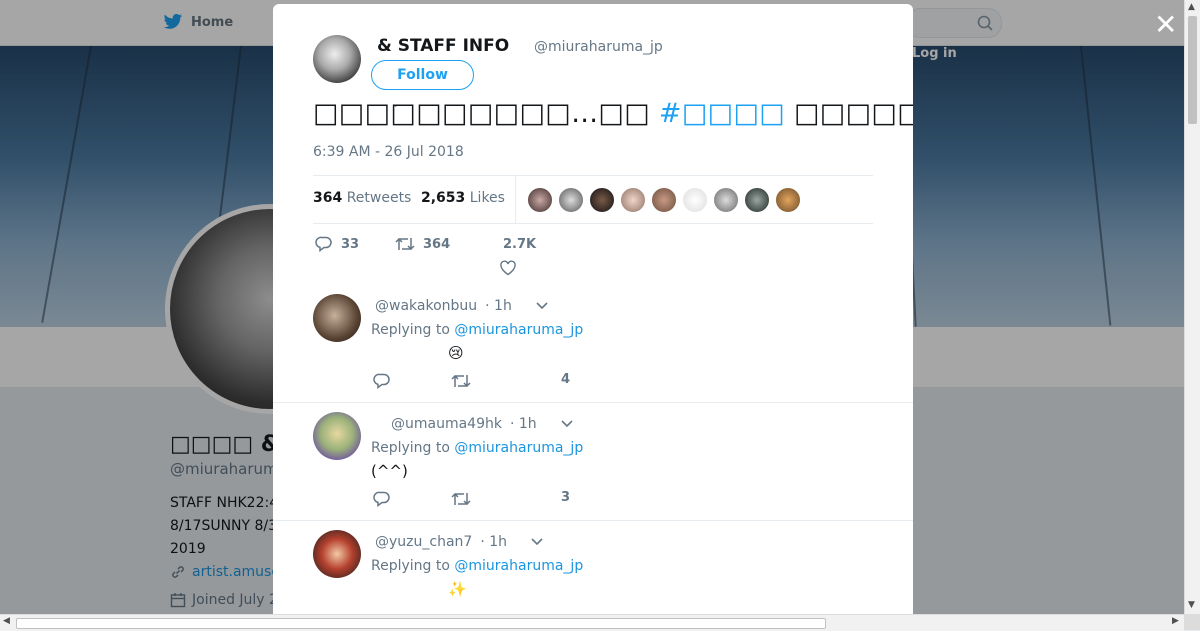 This screenshot has height=631, width=1200. I want to click on likes-stat-label: Likes, so click(487, 198).